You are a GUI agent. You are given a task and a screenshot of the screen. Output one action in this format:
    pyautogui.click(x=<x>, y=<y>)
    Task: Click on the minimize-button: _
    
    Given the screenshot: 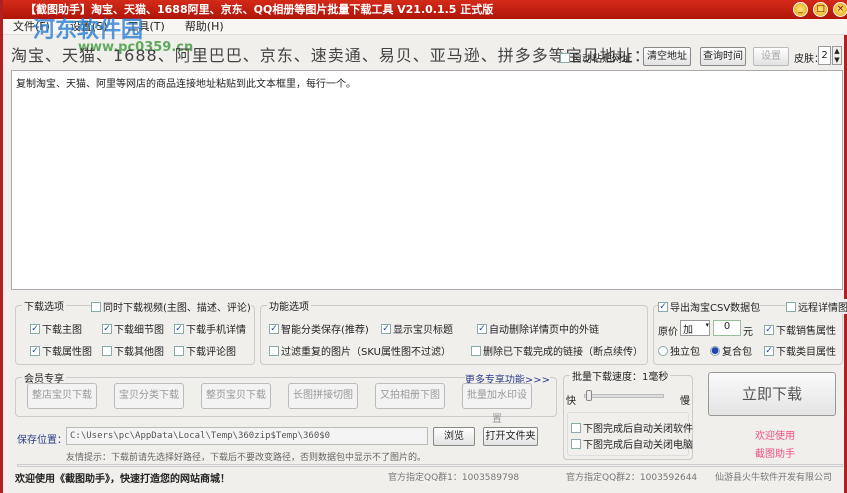 What is the action you would take?
    pyautogui.click(x=800, y=9)
    